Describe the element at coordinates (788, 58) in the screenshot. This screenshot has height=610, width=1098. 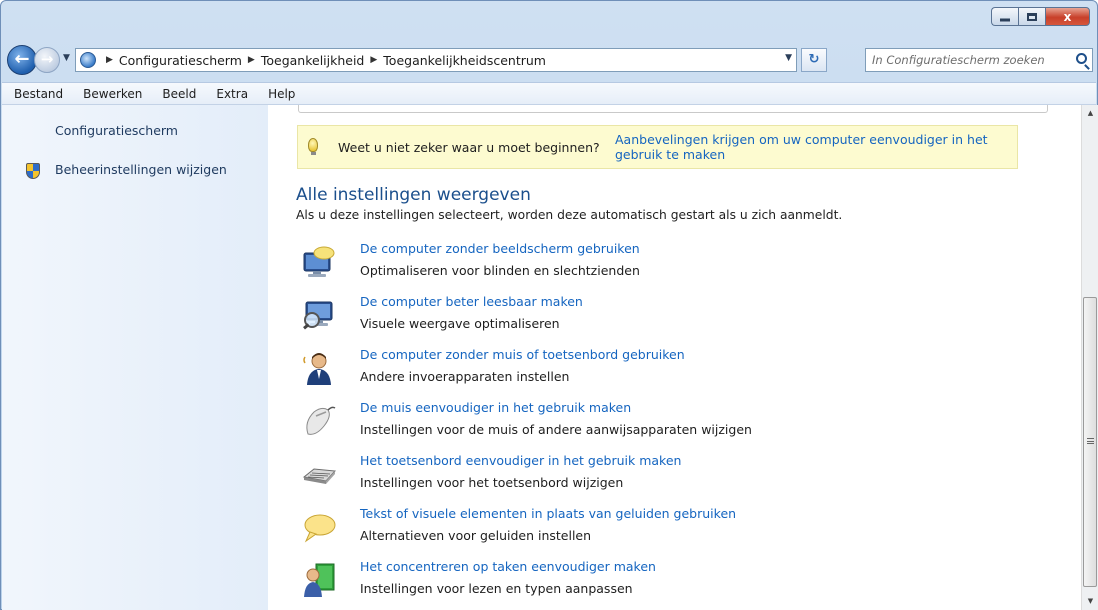
I see `address-dropdown-icon: ▼` at that location.